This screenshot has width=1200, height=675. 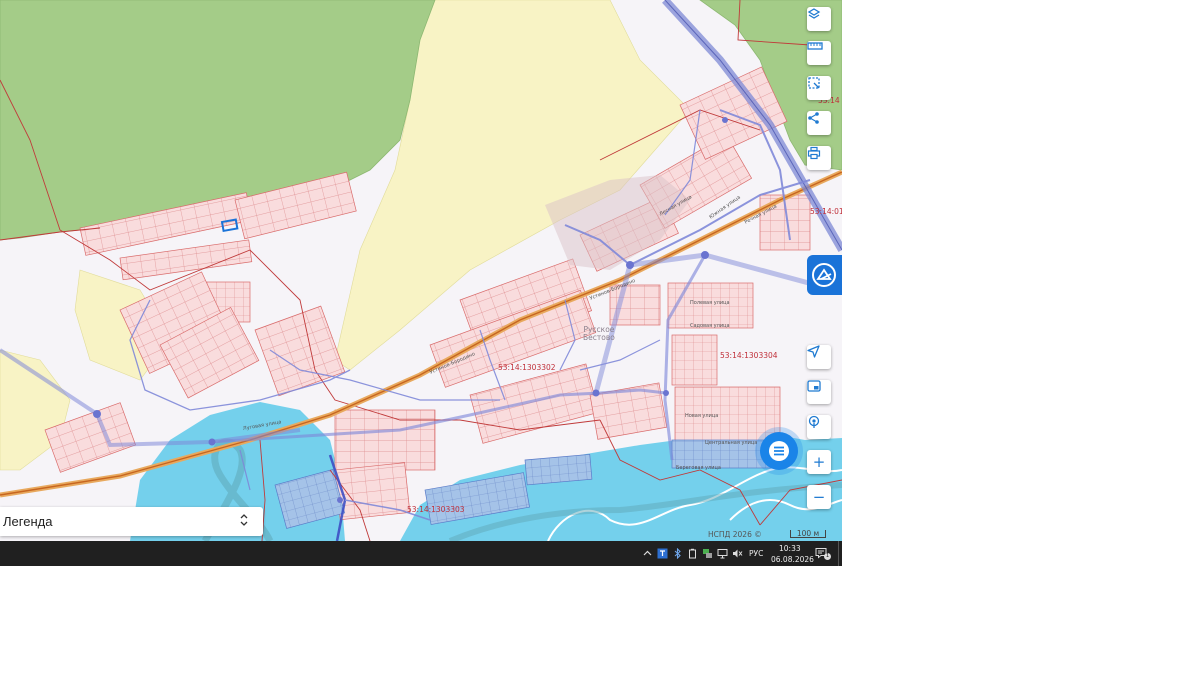 I want to click on select-area-button, so click(x=819, y=88).